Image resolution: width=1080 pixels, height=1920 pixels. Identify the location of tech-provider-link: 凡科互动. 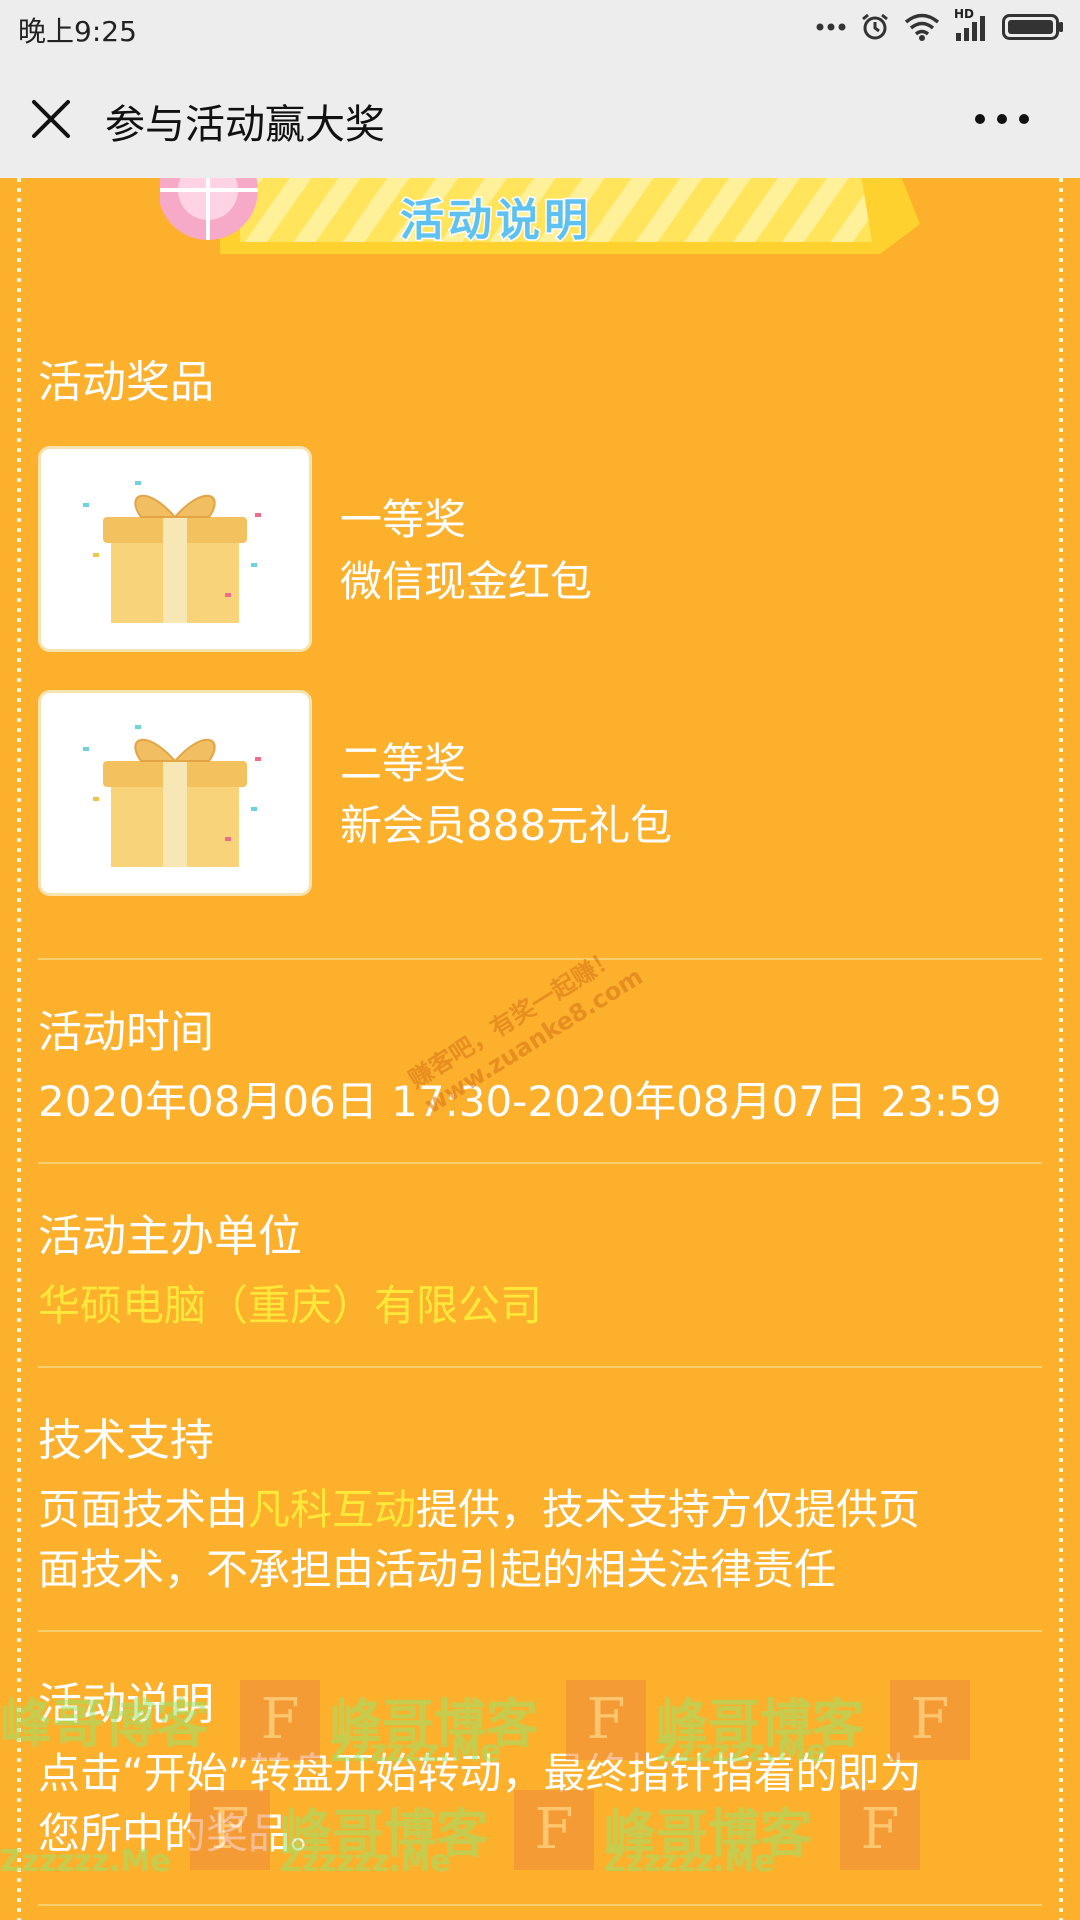
(332, 1509).